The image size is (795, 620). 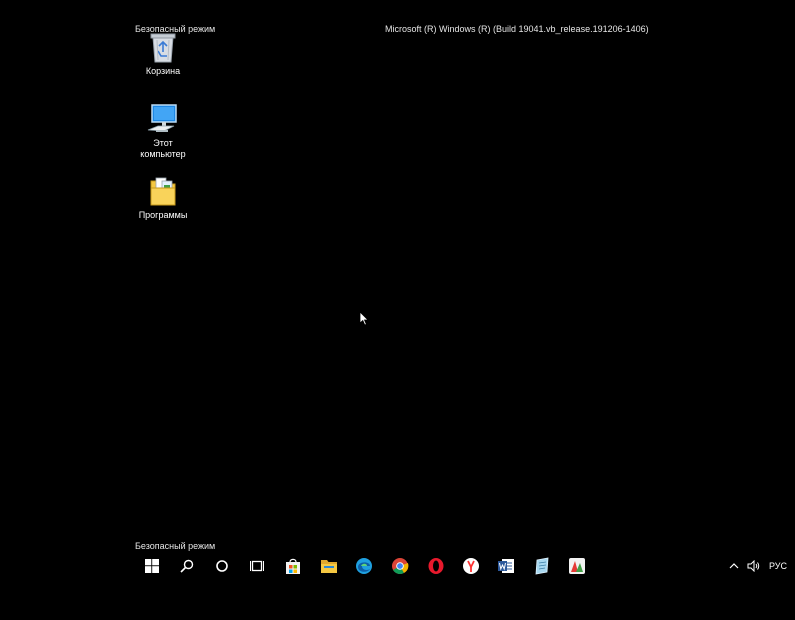 I want to click on mouse-cursor-icon, so click(x=364, y=321).